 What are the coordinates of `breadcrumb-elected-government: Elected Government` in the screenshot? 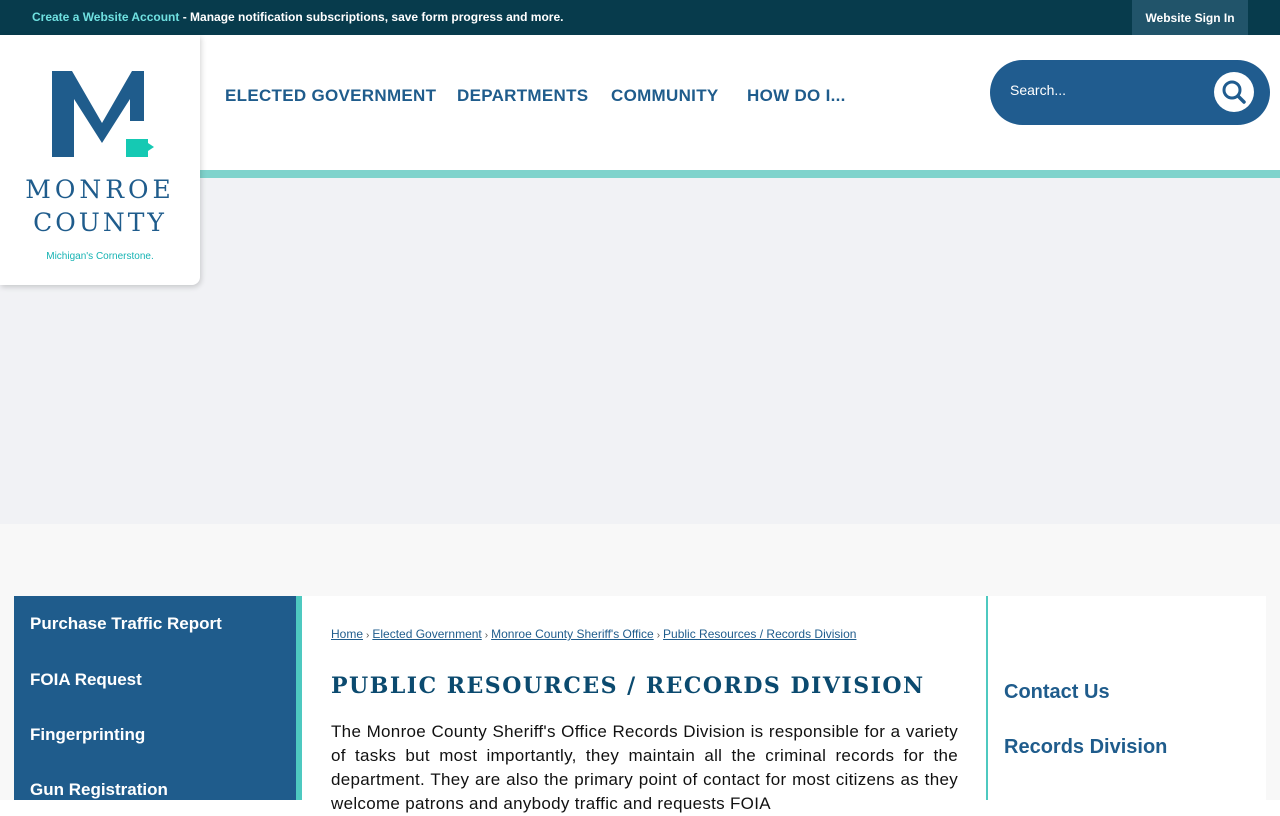 It's located at (426, 634).